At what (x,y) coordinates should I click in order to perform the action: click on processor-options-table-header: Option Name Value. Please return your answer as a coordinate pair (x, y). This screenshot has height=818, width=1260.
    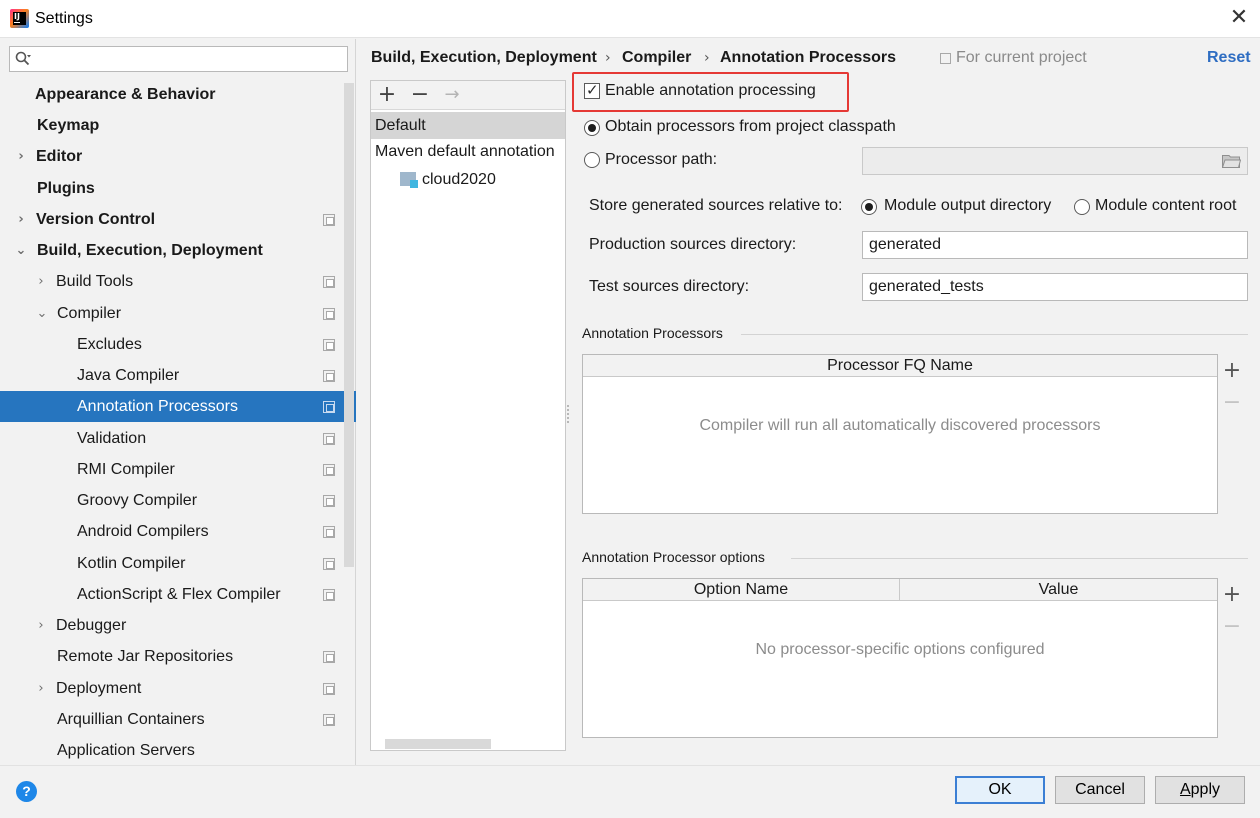
    Looking at the image, I should click on (900, 590).